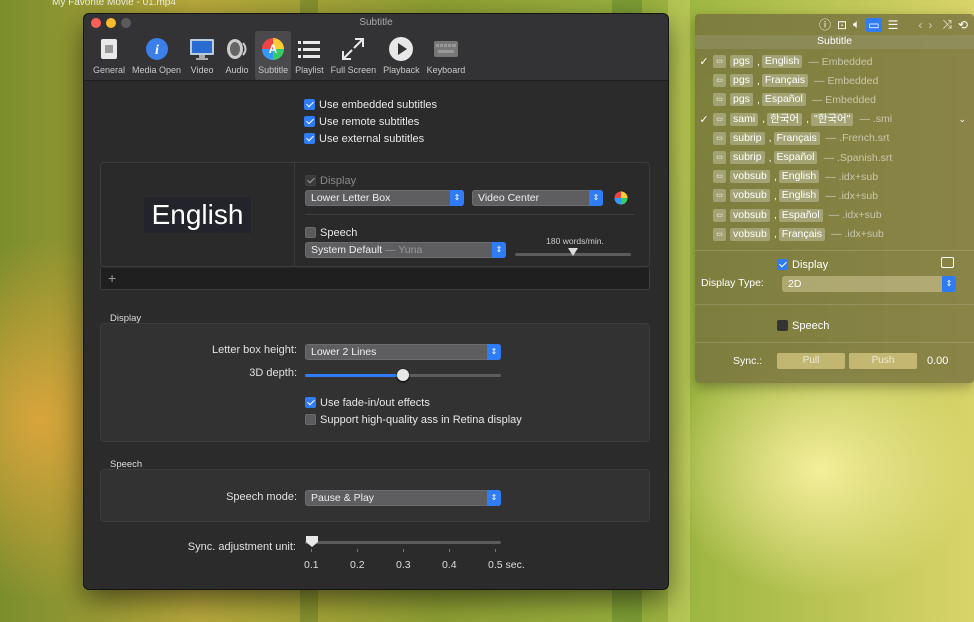  Describe the element at coordinates (874, 24) in the screenshot. I see `subtitle-icon: ▭` at that location.